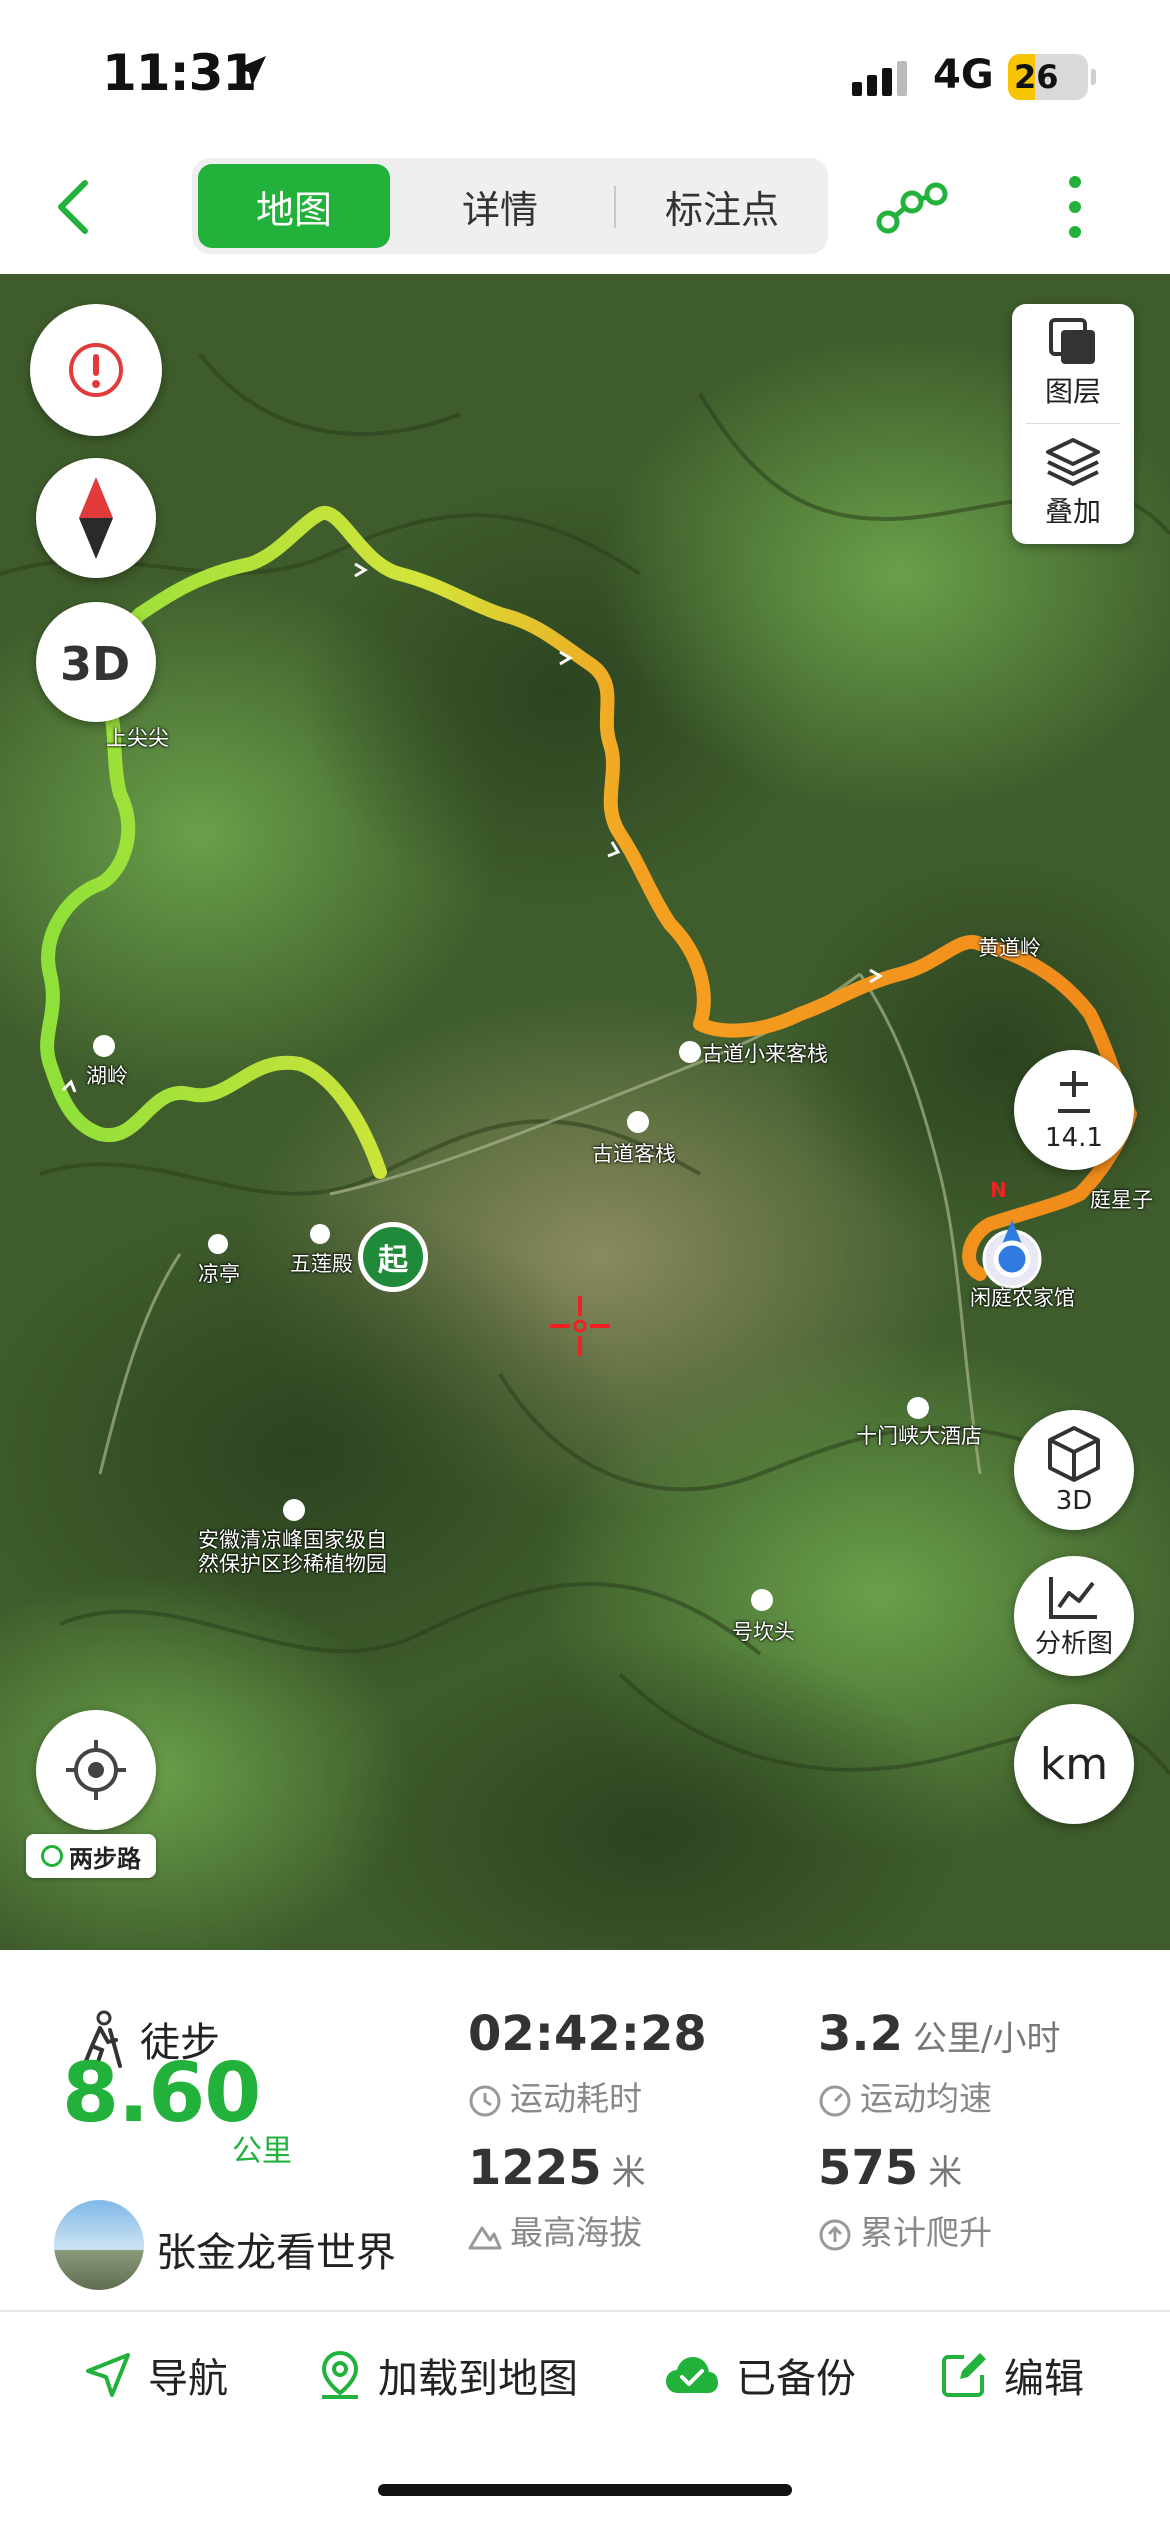 The image size is (1170, 2532). Describe the element at coordinates (1074, 1138) in the screenshot. I see `zoom-level: 14.1` at that location.